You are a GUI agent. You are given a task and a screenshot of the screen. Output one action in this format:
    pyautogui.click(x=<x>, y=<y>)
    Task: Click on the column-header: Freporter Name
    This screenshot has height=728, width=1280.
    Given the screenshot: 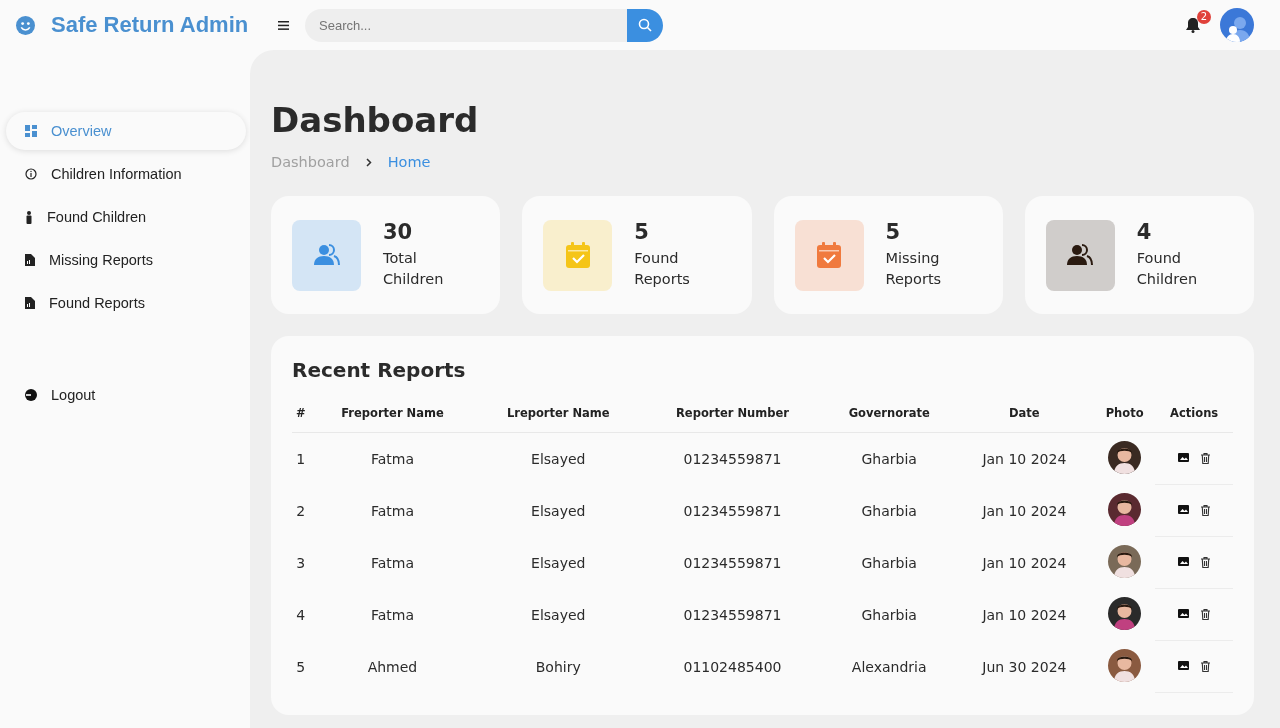 What is the action you would take?
    pyautogui.click(x=392, y=417)
    